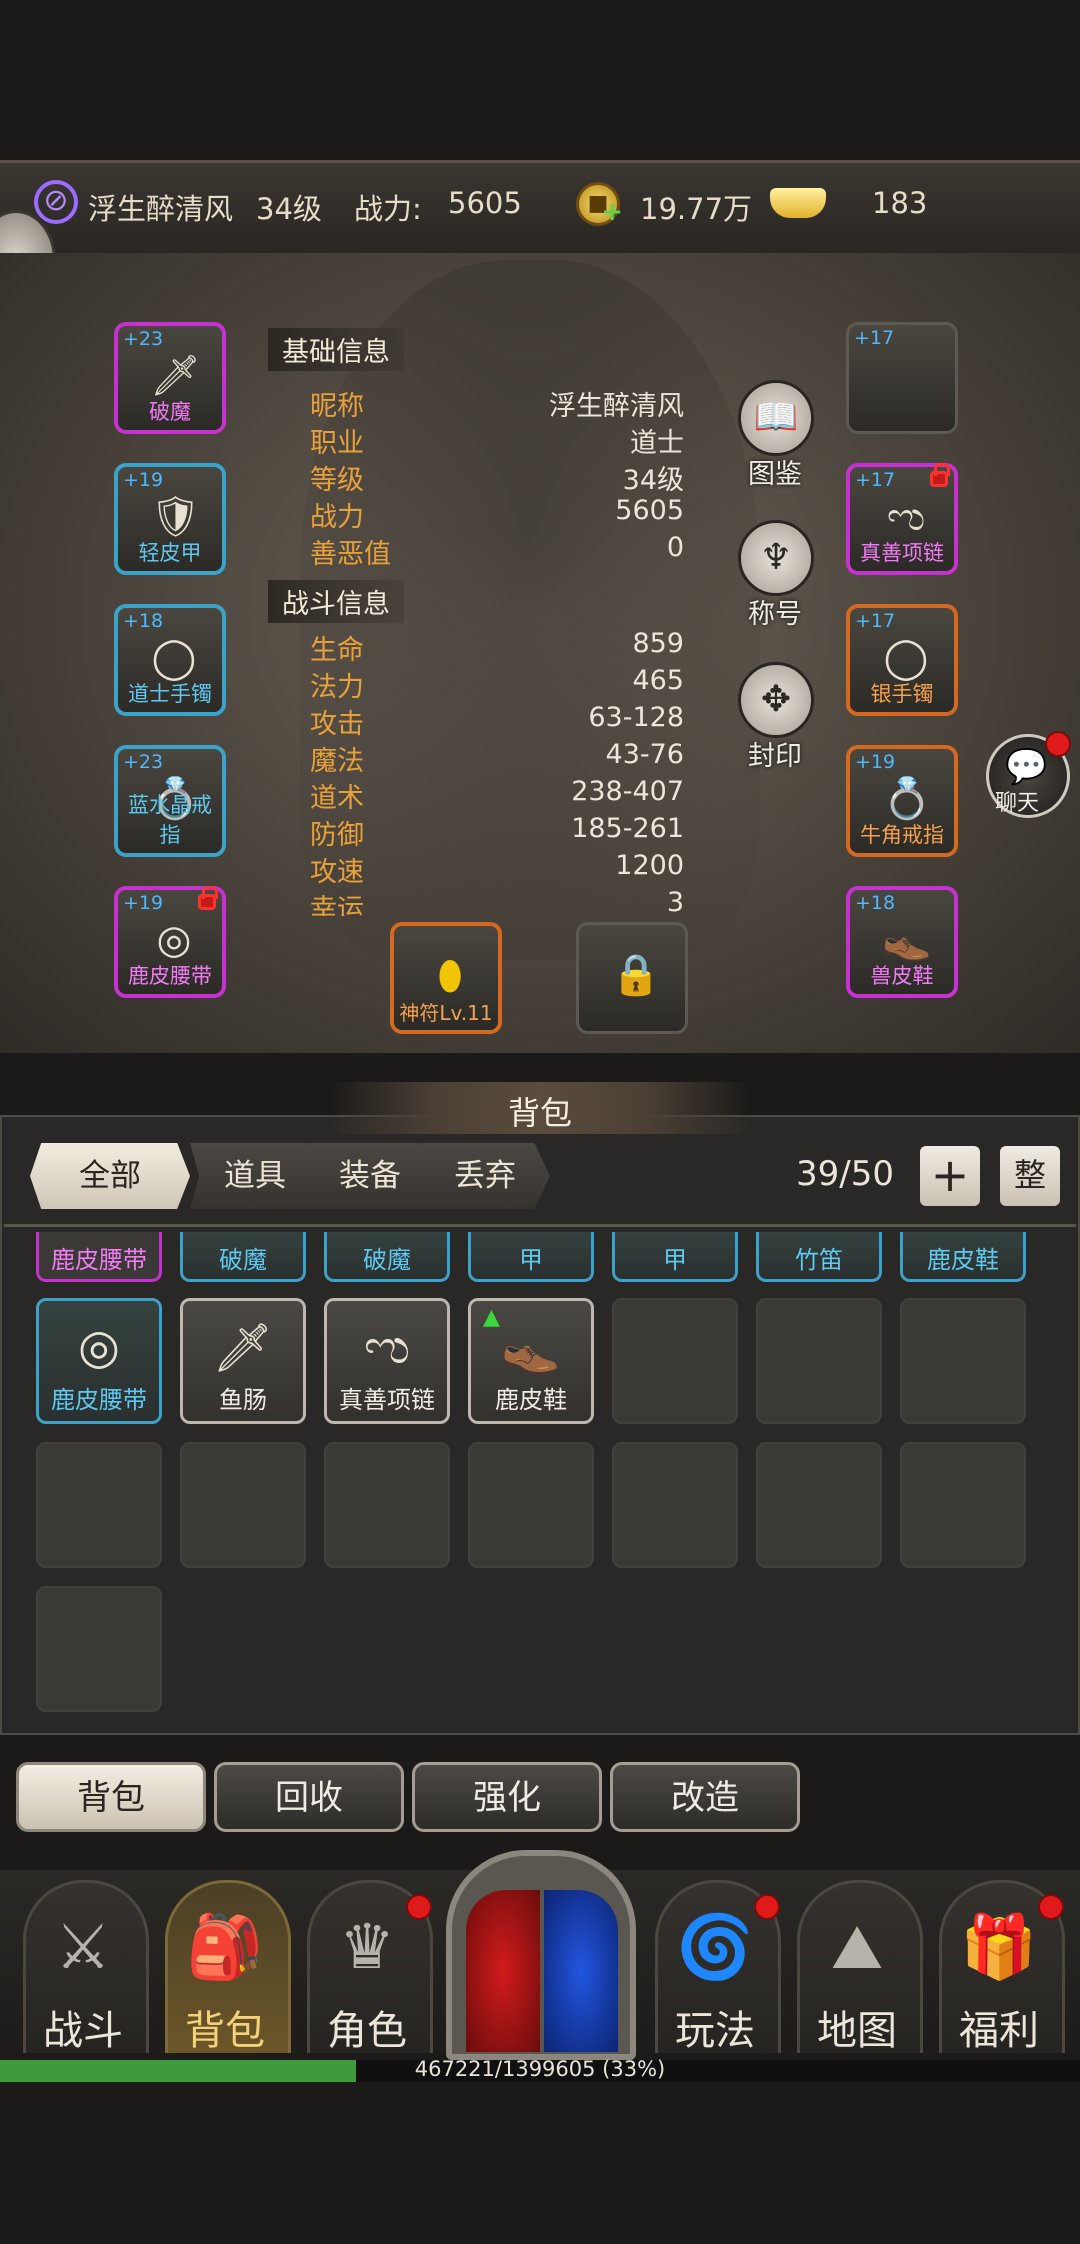  Describe the element at coordinates (337, 835) in the screenshot. I see `battle-info-label: 防御` at that location.